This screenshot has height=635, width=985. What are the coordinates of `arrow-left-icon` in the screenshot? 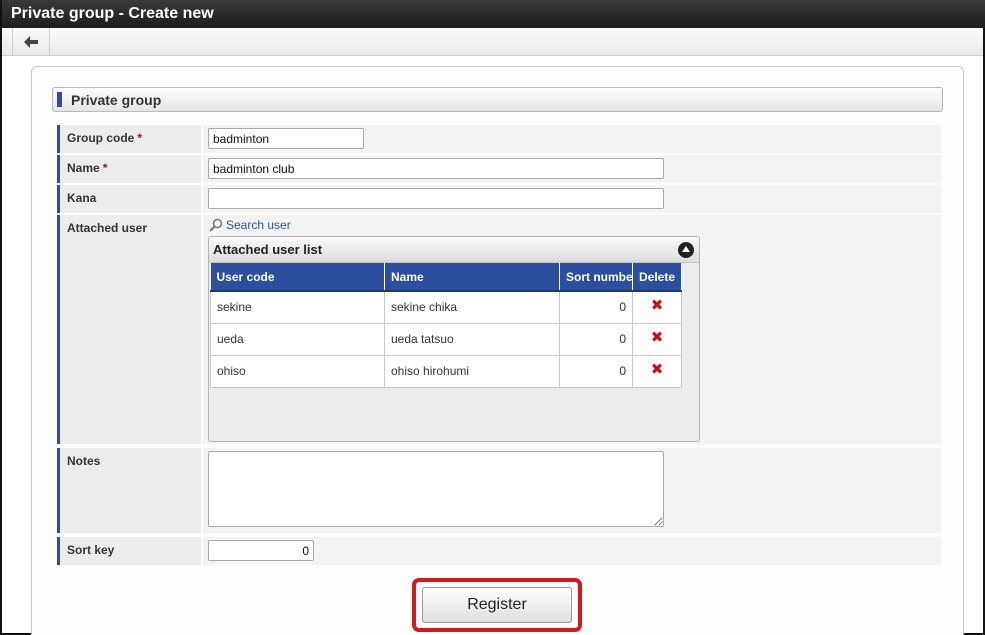 It's located at (31, 41).